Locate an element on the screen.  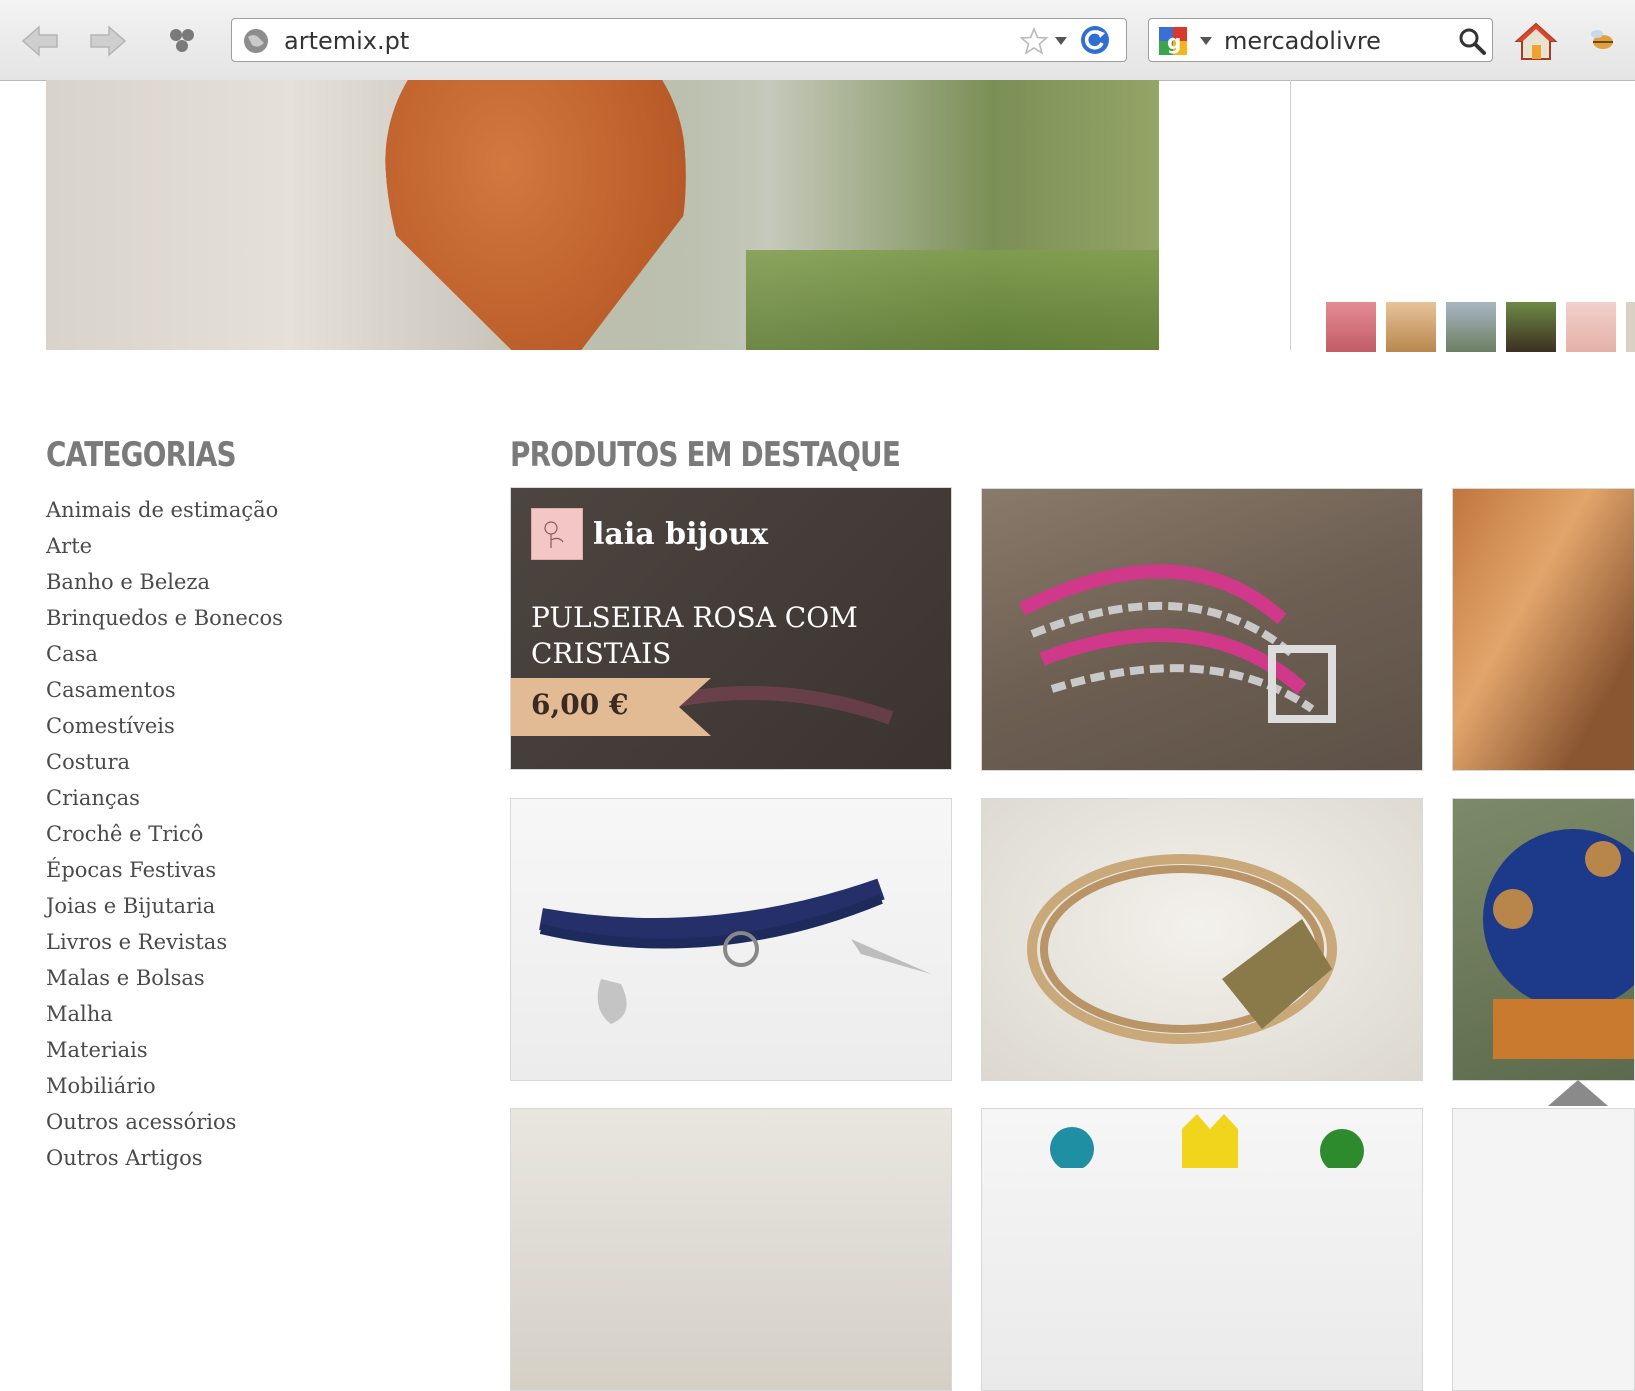
category-link: Animais de estimação is located at coordinates (164, 510).